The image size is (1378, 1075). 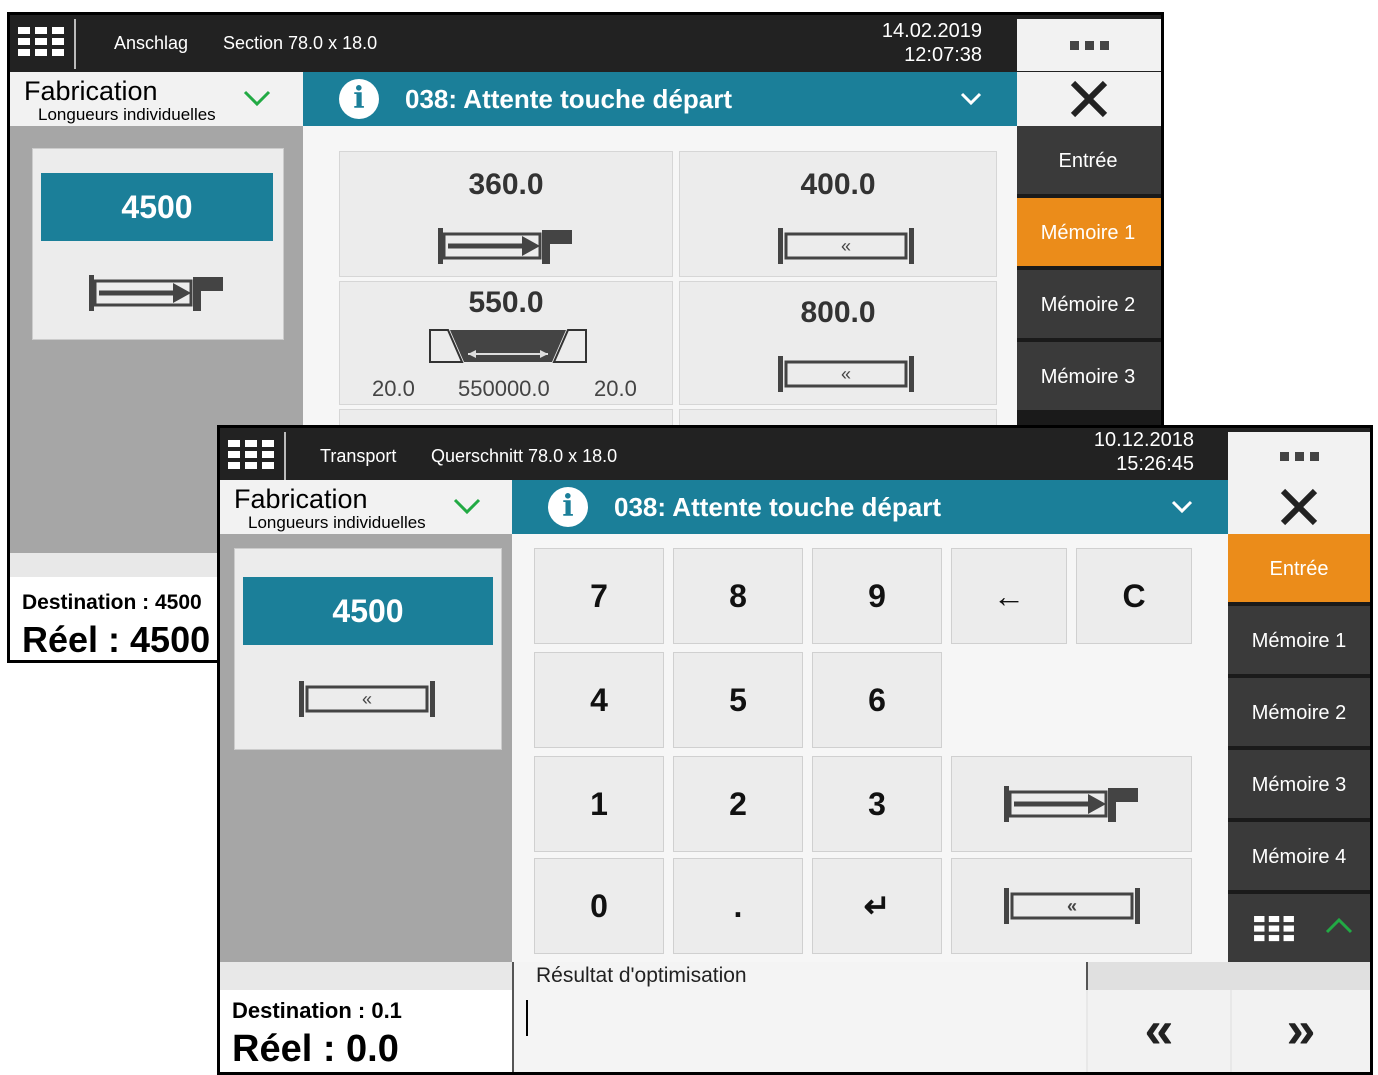 What do you see at coordinates (506, 302) in the screenshot?
I see `tile-value: 550.0` at bounding box center [506, 302].